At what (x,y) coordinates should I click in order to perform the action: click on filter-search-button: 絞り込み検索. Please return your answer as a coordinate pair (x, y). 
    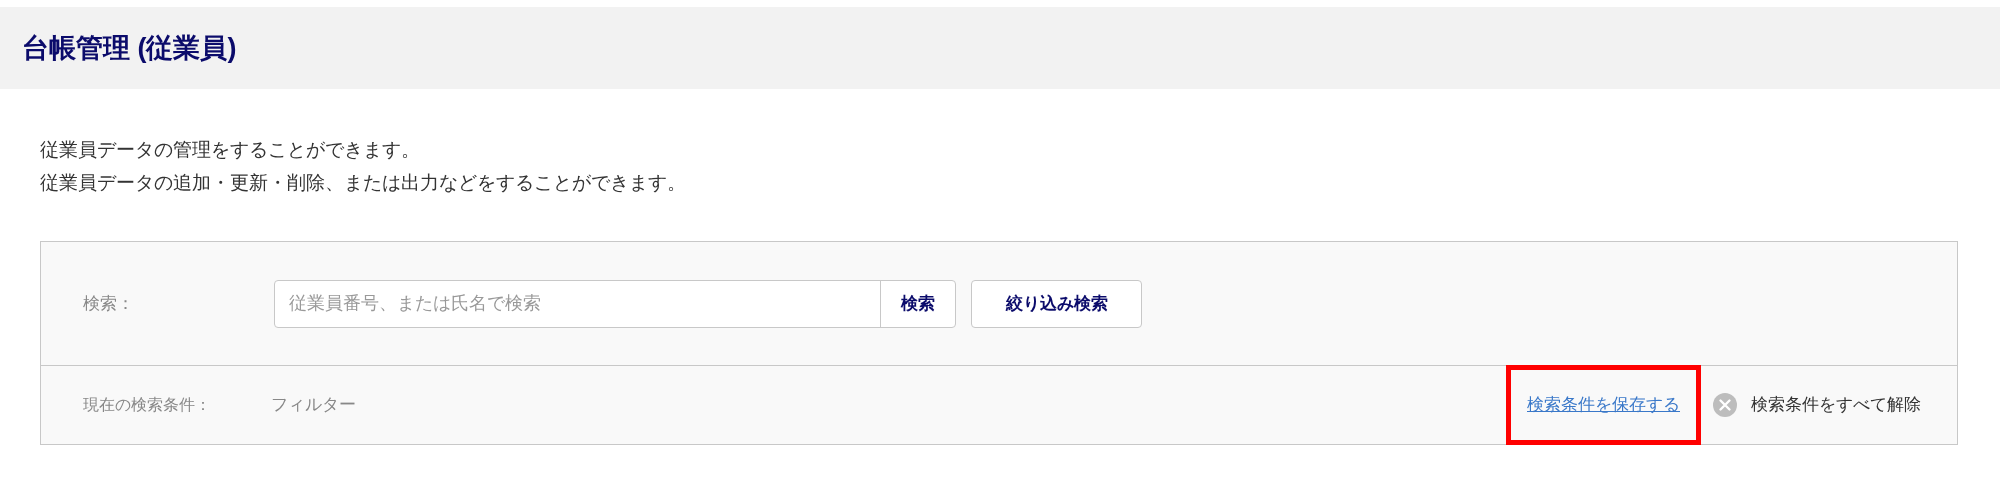
    Looking at the image, I should click on (1056, 303).